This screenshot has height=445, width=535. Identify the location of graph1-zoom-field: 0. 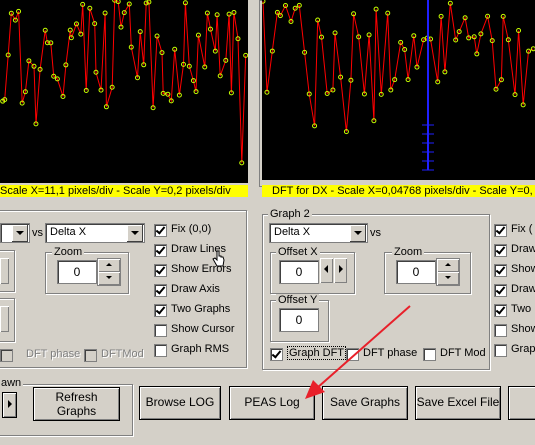
(77, 272).